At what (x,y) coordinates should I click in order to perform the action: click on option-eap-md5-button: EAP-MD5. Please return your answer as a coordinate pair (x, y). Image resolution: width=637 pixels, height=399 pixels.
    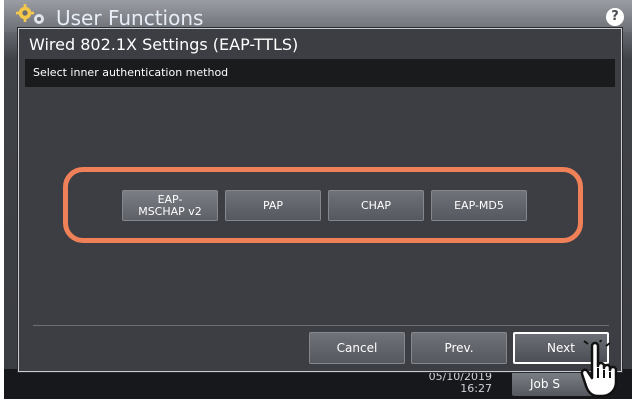
    Looking at the image, I should click on (479, 205).